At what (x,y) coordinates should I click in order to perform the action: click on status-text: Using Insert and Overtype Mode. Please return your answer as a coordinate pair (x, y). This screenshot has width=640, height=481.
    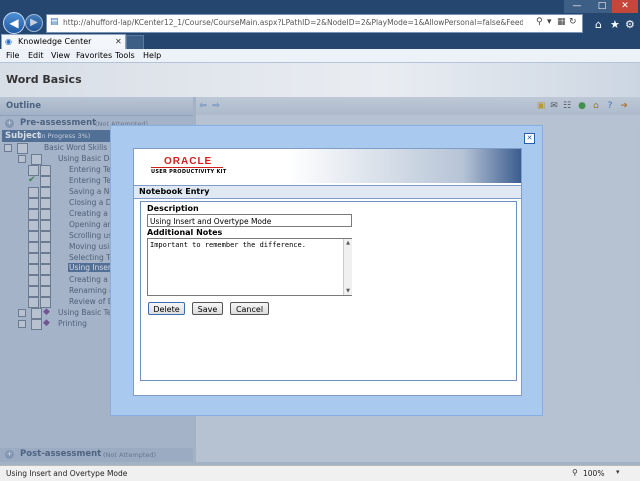
    Looking at the image, I should click on (67, 473).